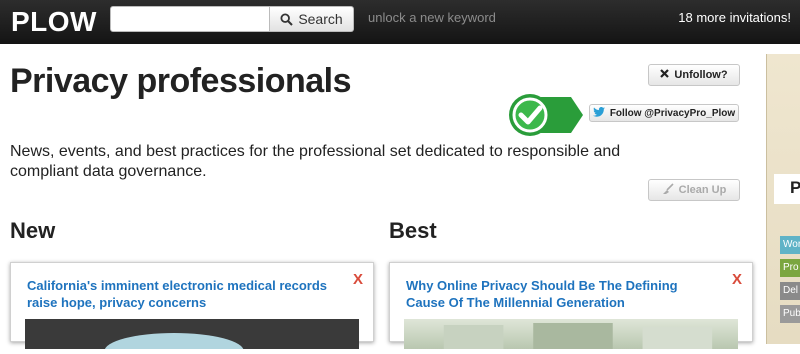  What do you see at coordinates (672, 113) in the screenshot?
I see `twitter-follow-label: Follow @PrivacyPro_Plow` at bounding box center [672, 113].